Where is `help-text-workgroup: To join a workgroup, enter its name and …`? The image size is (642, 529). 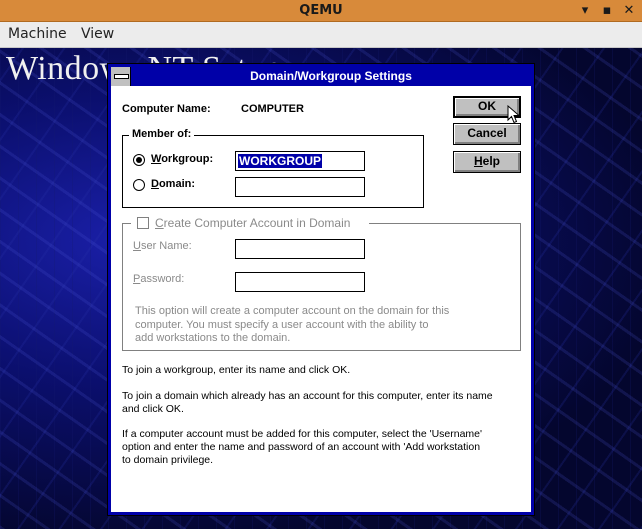
help-text-workgroup: To join a workgroup, enter its name and … is located at coordinates (236, 370).